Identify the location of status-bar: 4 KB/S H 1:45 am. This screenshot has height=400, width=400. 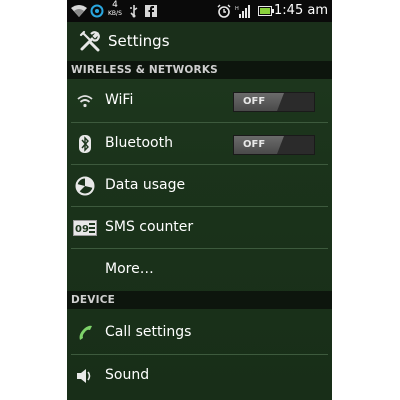
(199, 11).